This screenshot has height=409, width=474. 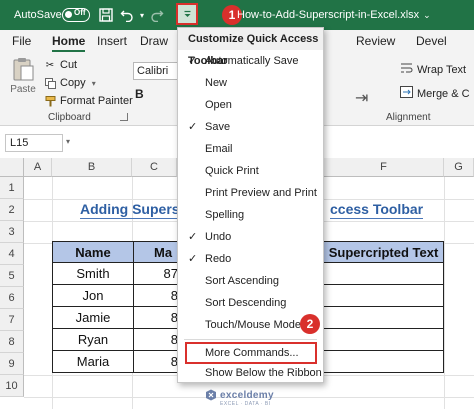 I want to click on table-header-superscripted: Supercripted Text, so click(x=384, y=252).